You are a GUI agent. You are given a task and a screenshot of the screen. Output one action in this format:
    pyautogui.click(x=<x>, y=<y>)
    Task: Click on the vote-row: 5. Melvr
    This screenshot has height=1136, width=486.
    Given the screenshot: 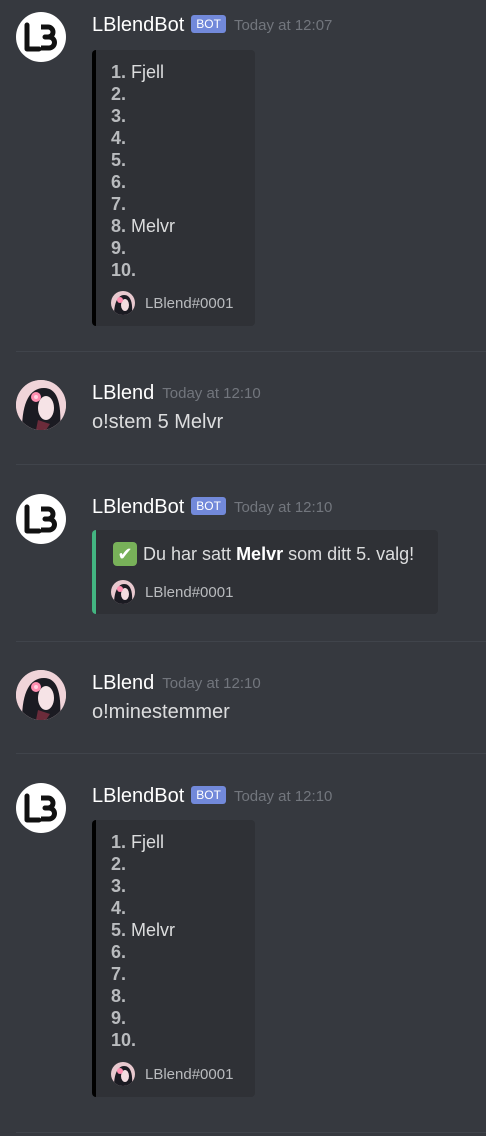 What is the action you would take?
    pyautogui.click(x=143, y=930)
    